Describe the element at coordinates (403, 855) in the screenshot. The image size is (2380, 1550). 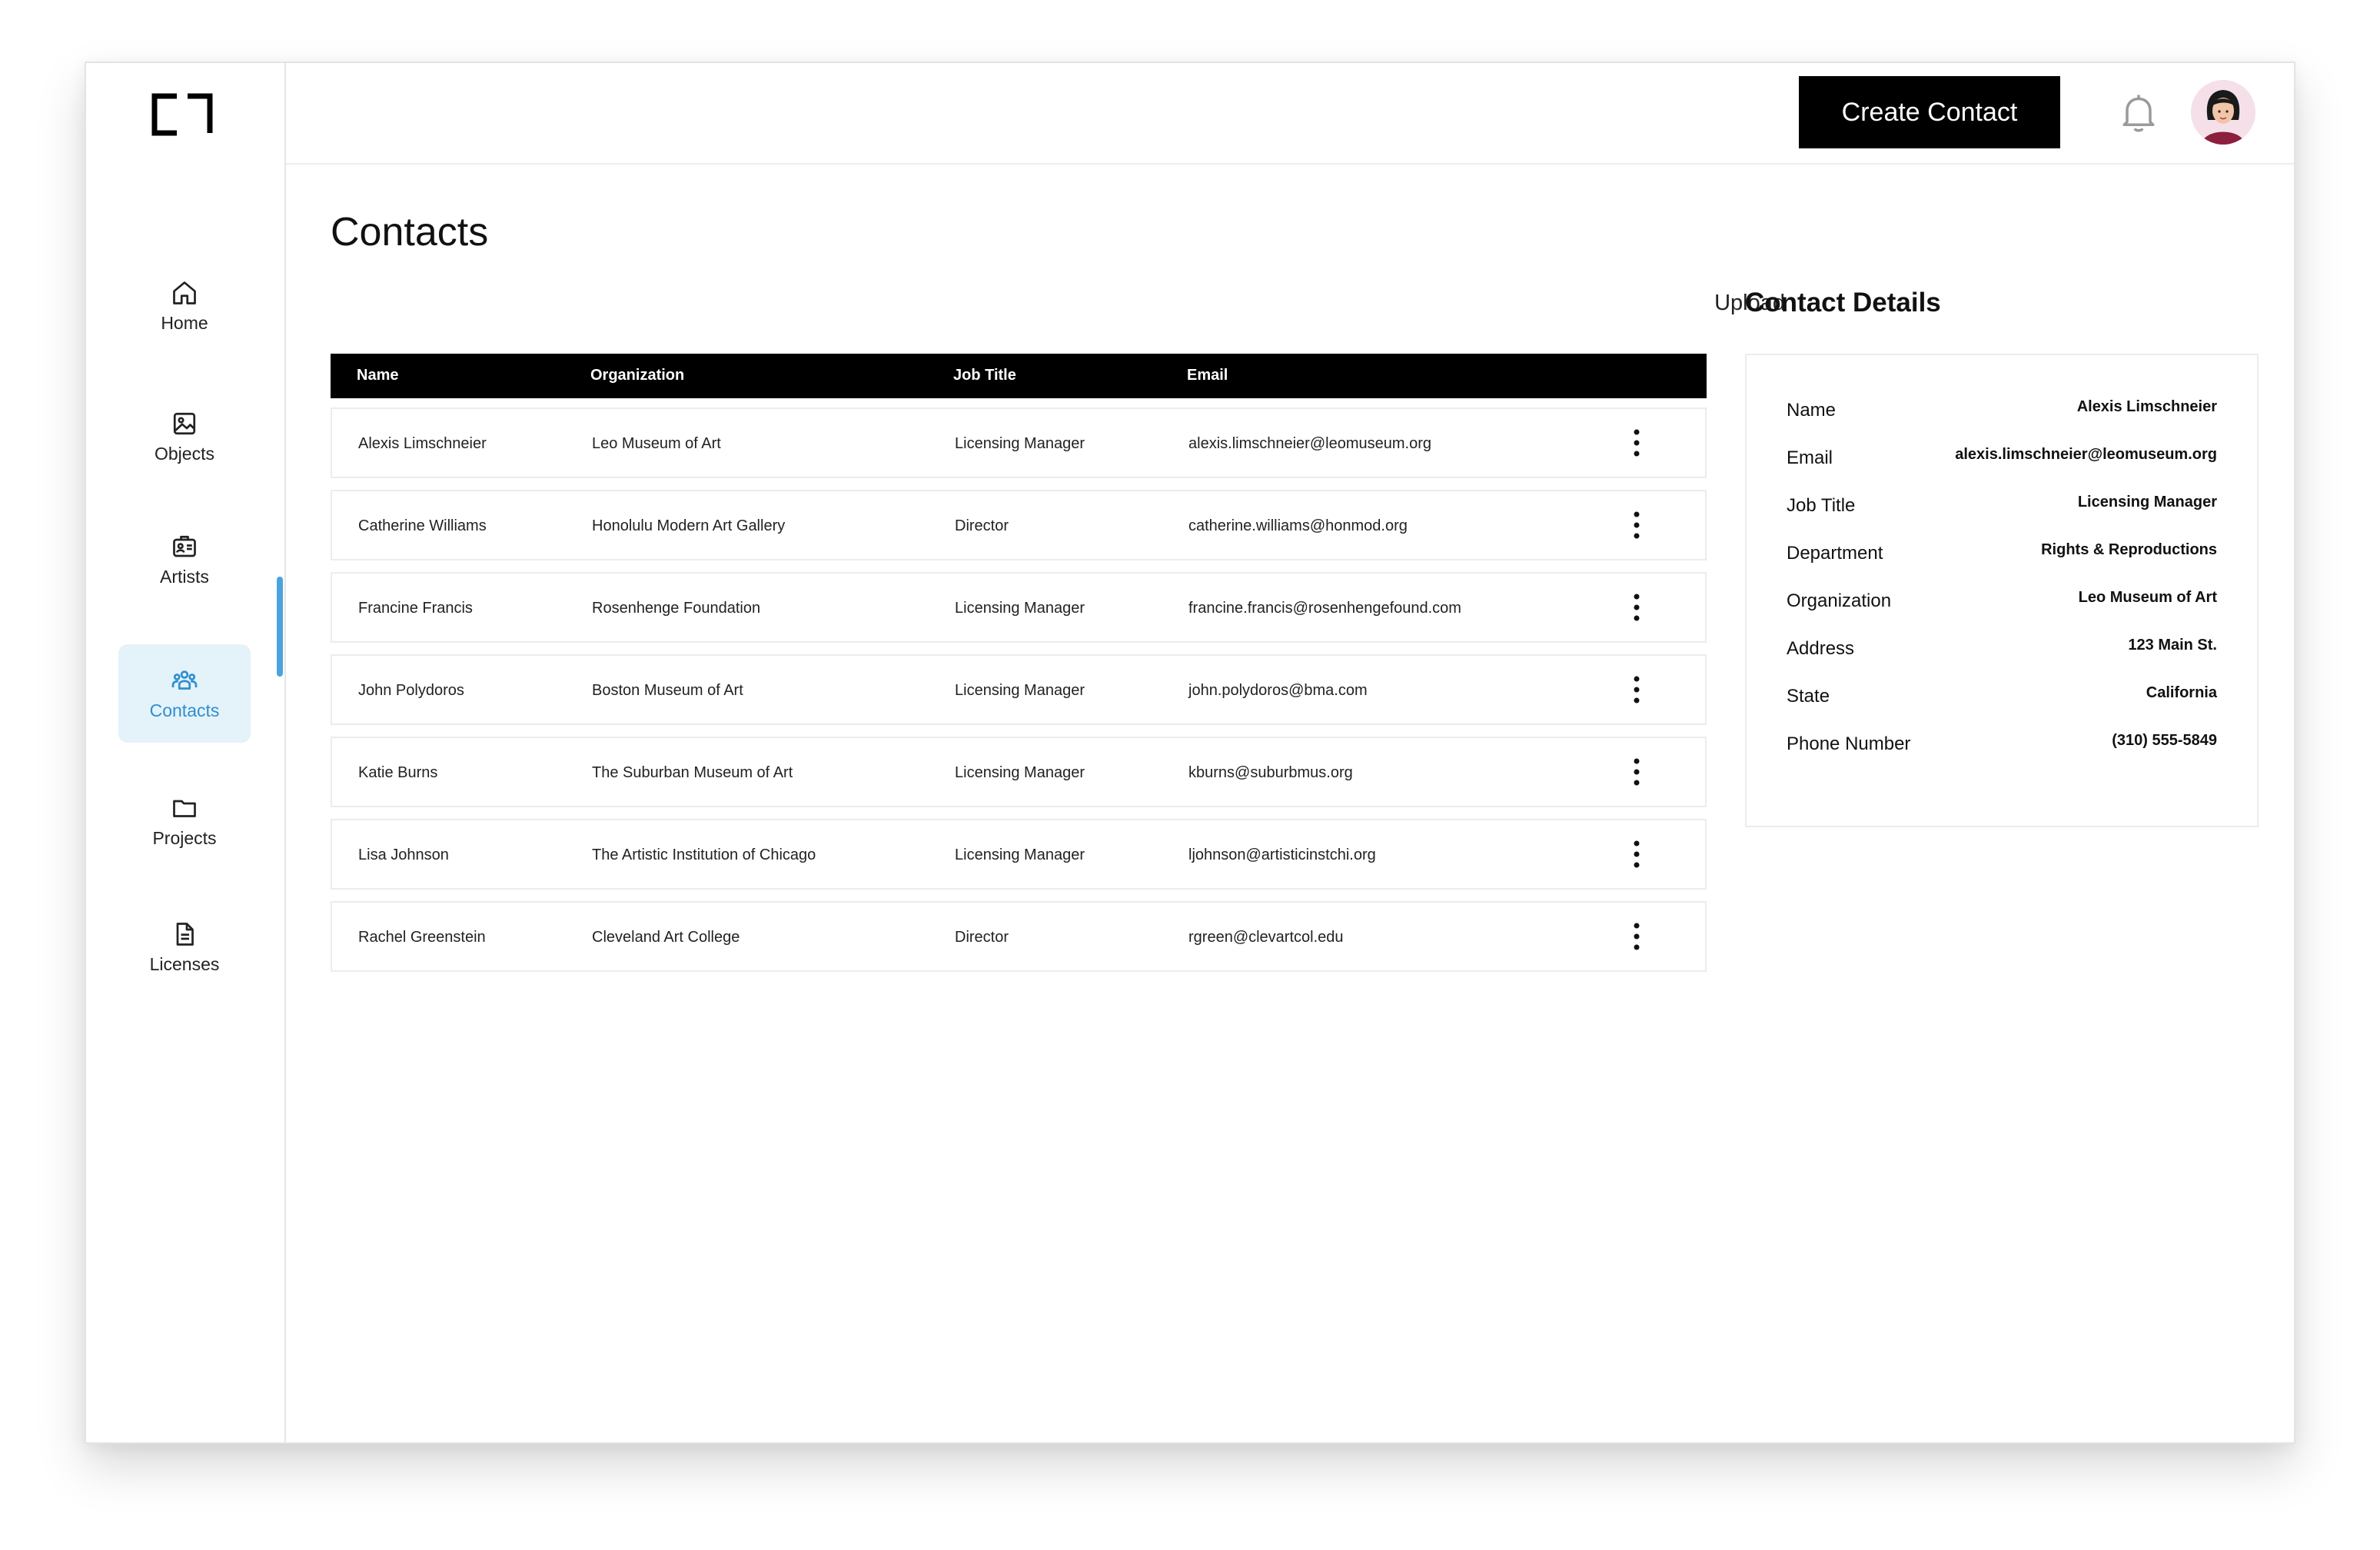
I see `cell-name: Lisa Johnson` at that location.